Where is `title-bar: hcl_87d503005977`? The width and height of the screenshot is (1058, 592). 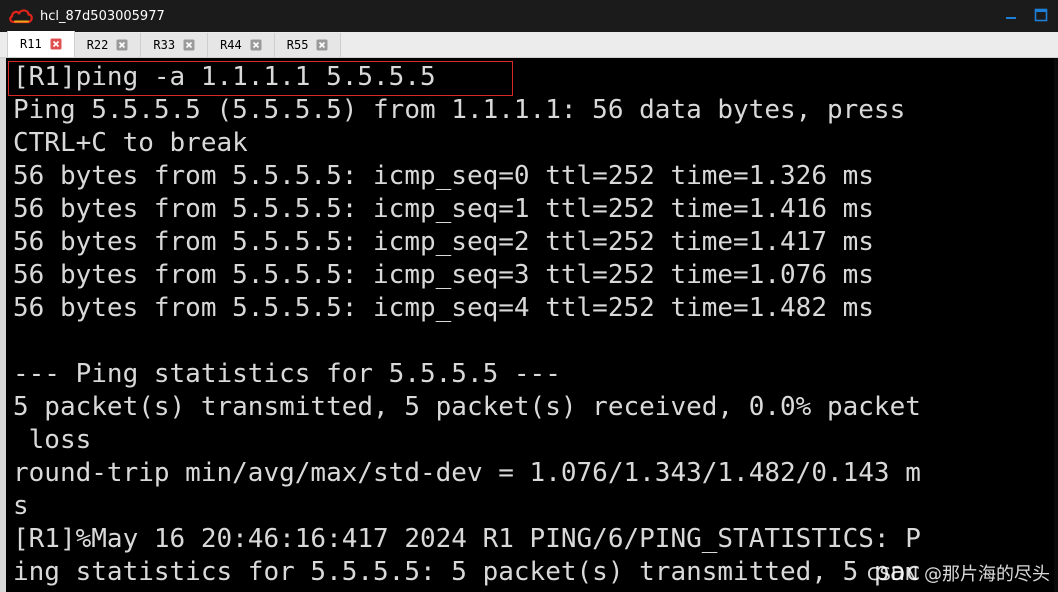
title-bar: hcl_87d503005977 is located at coordinates (529, 16).